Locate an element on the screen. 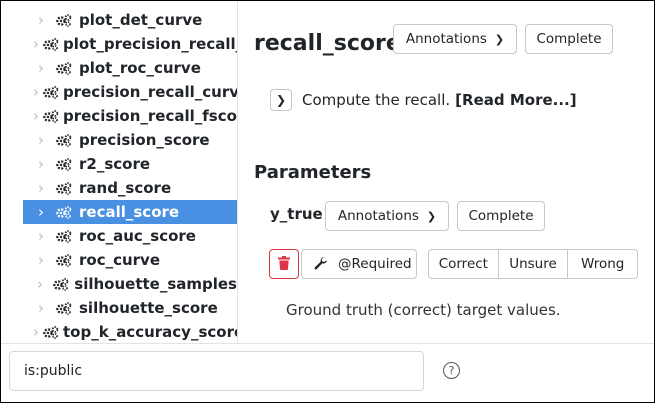  sidebar-item-top-k-accuracy-score: › top_k_accuracy_score is located at coordinates (130, 331).